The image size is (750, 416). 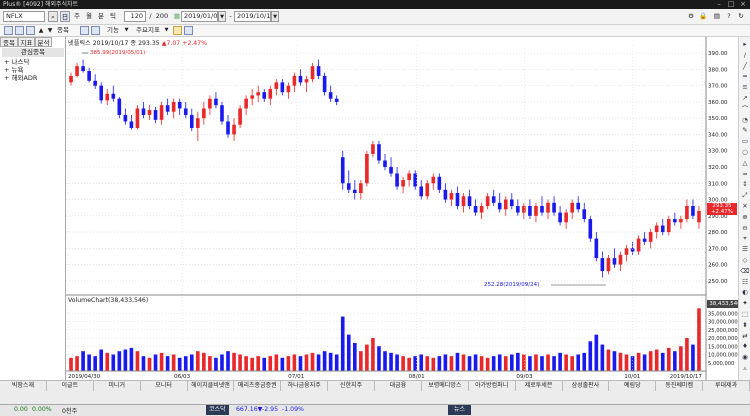 I want to click on symbol-input: NFLX, so click(x=24, y=16).